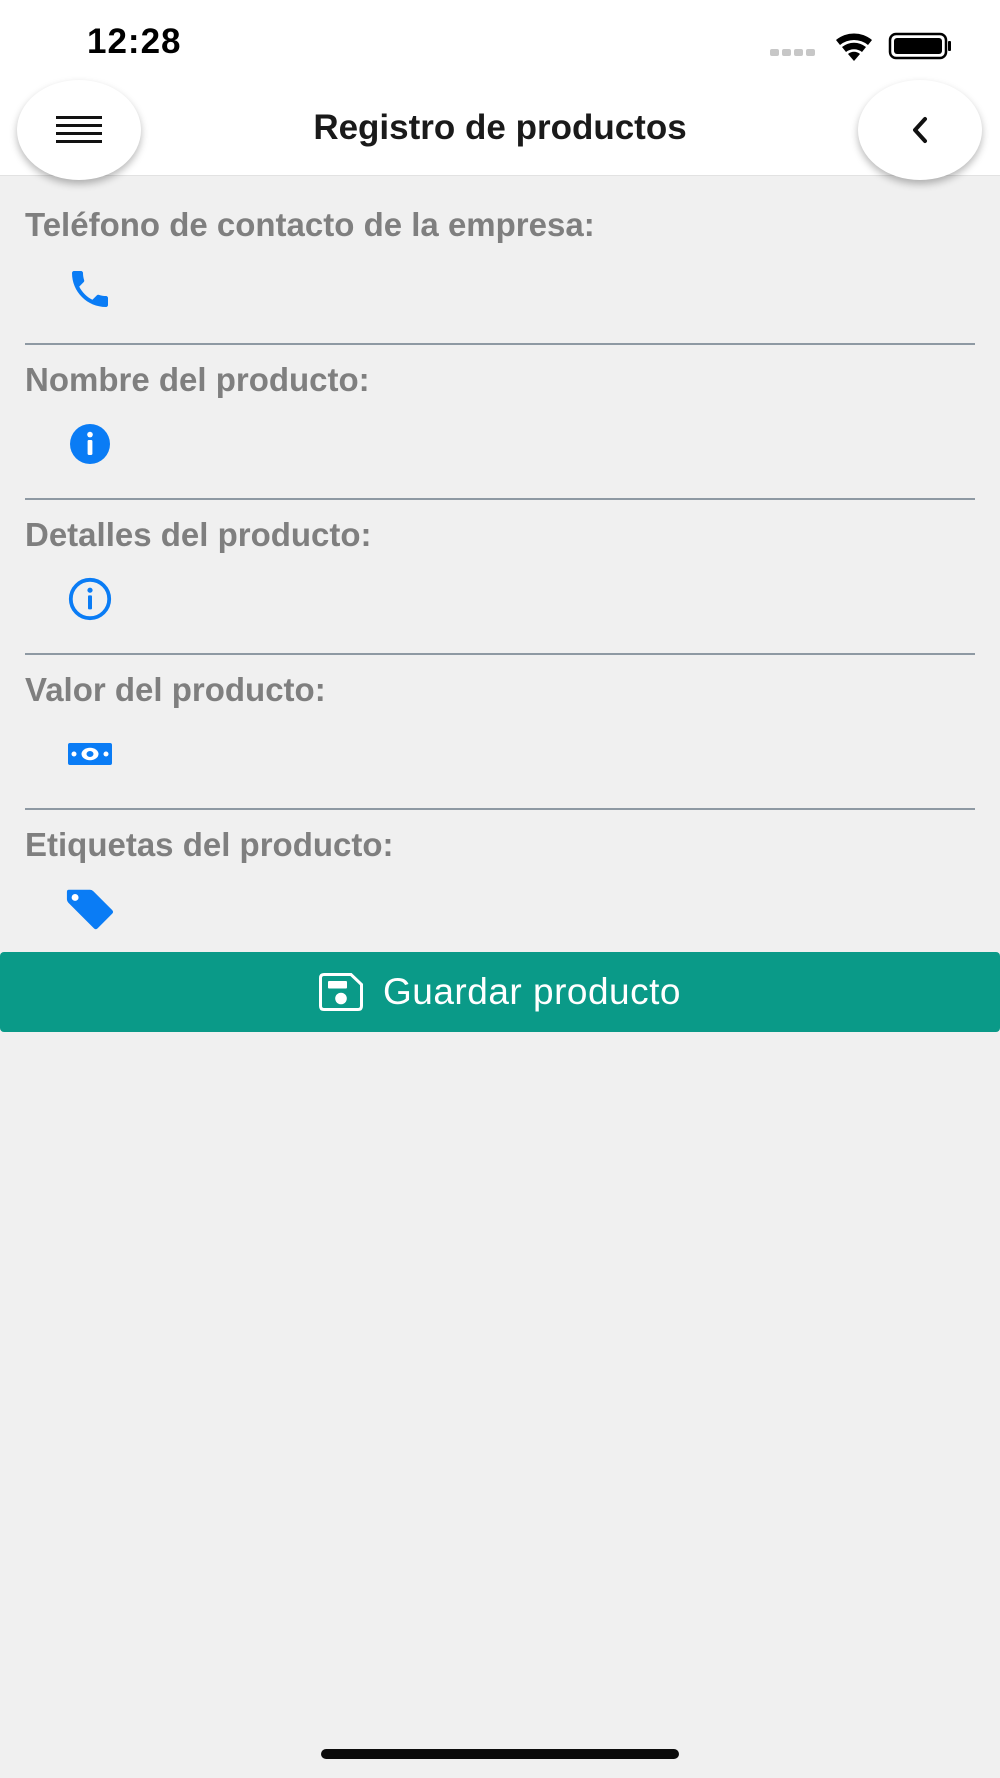  Describe the element at coordinates (552, 290) in the screenshot. I see `company-phone-input` at that location.